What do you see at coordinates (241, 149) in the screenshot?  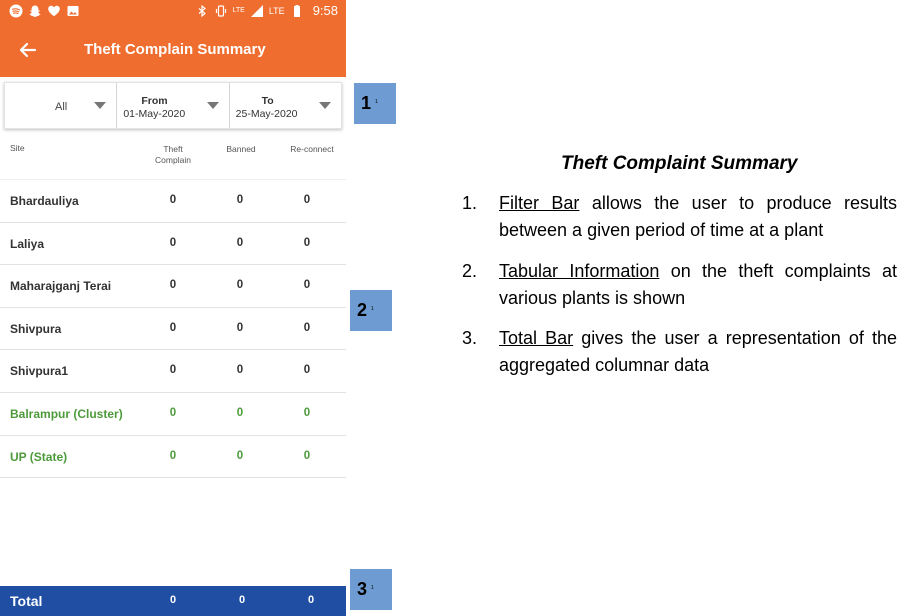 I see `header-banned: Banned` at bounding box center [241, 149].